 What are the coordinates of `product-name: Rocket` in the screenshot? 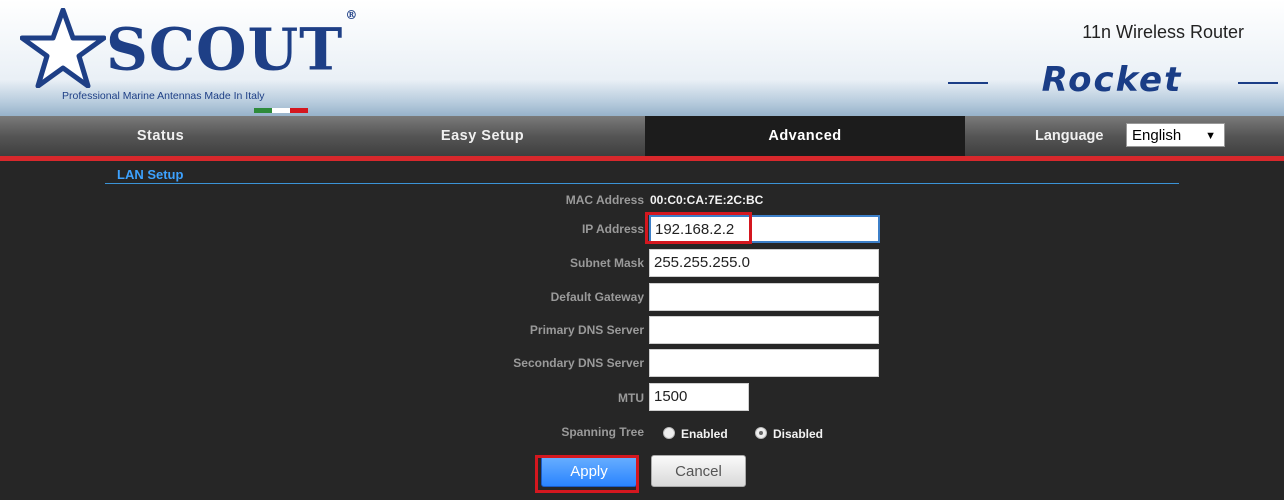 It's located at (1112, 80).